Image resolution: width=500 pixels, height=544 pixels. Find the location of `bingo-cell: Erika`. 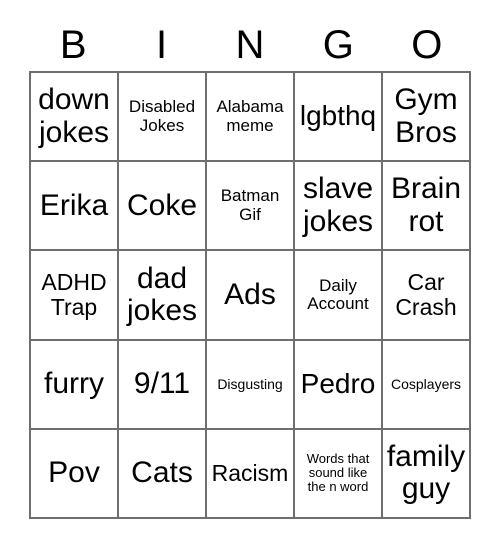

bingo-cell: Erika is located at coordinates (75, 207).